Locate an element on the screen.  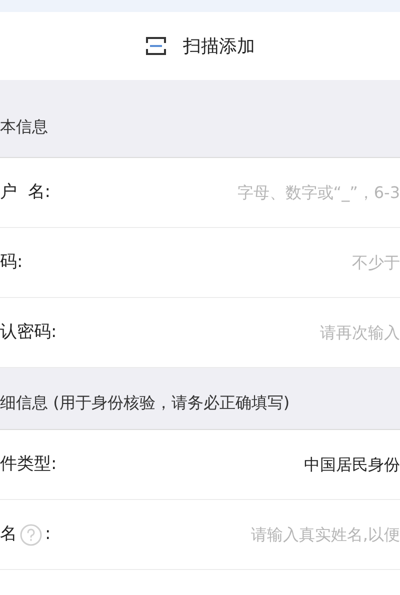
section-header: 本信息 is located at coordinates (24, 127).